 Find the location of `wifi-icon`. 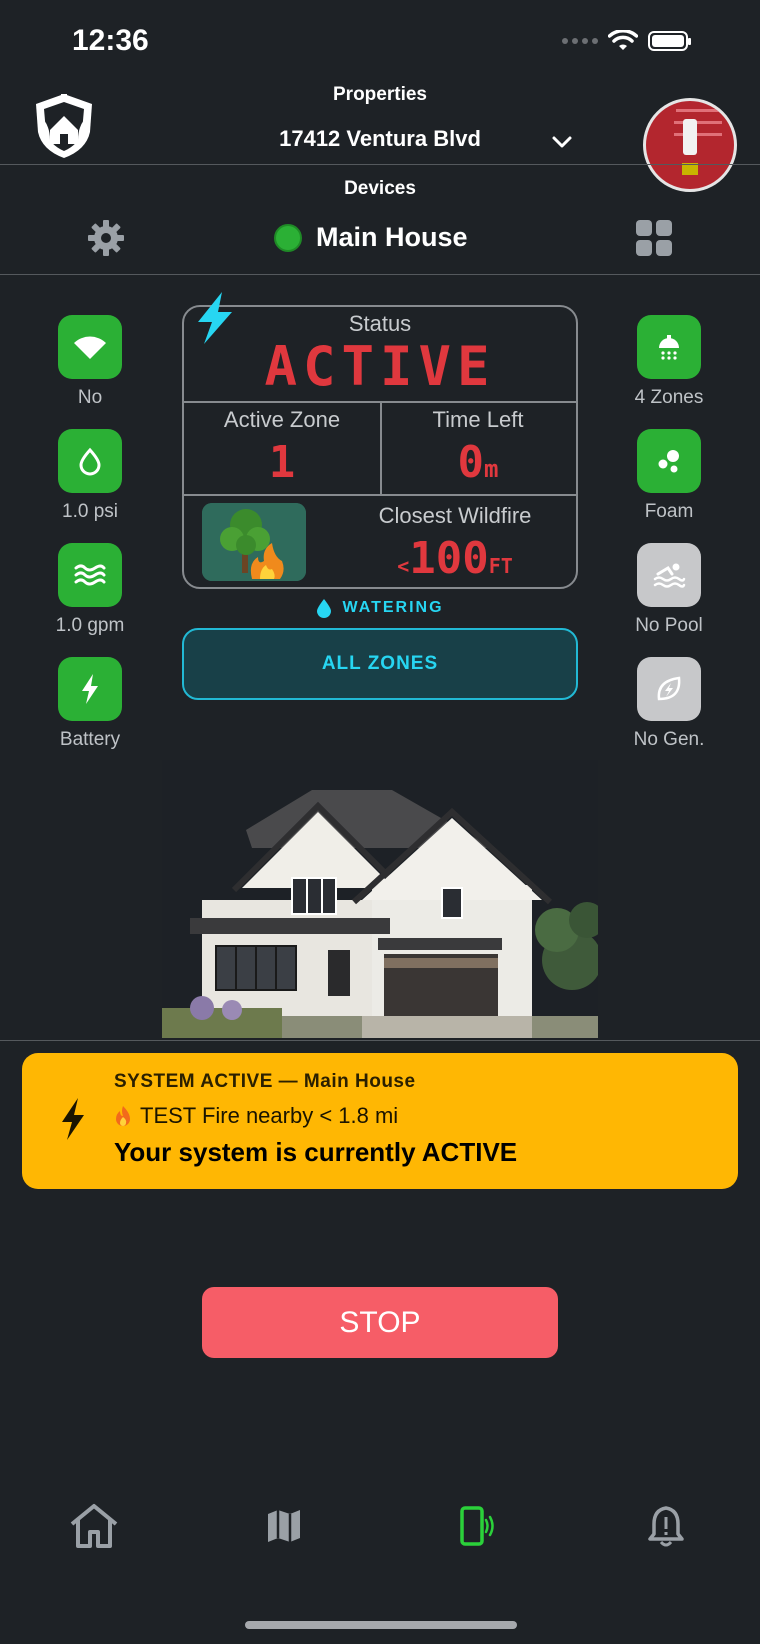

wifi-icon is located at coordinates (90, 347).